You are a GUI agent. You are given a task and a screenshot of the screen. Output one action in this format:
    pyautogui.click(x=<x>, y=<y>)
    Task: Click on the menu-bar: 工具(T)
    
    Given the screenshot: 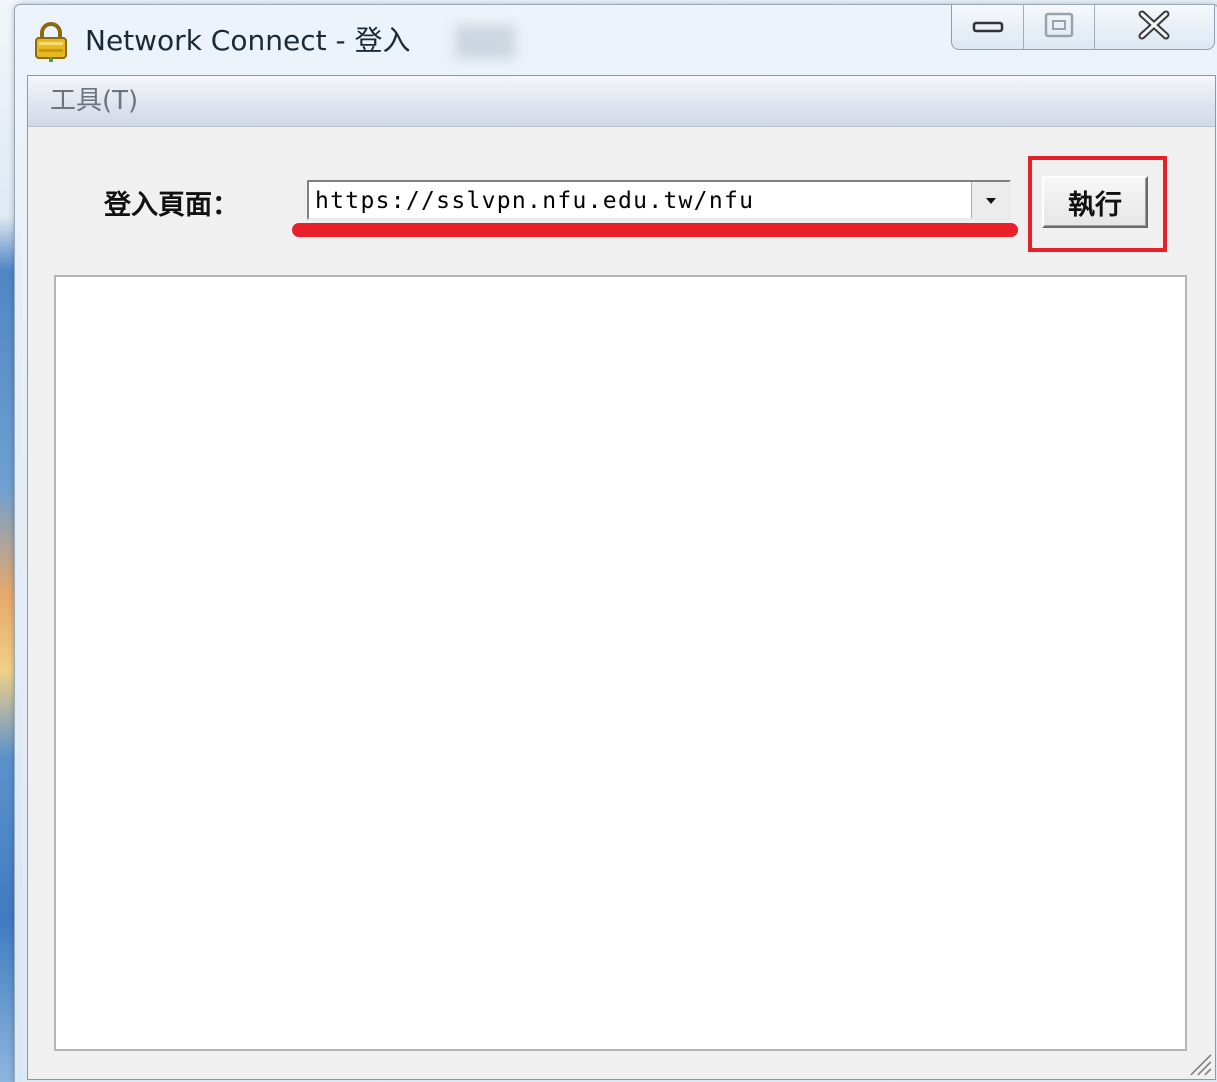 What is the action you would take?
    pyautogui.click(x=621, y=101)
    